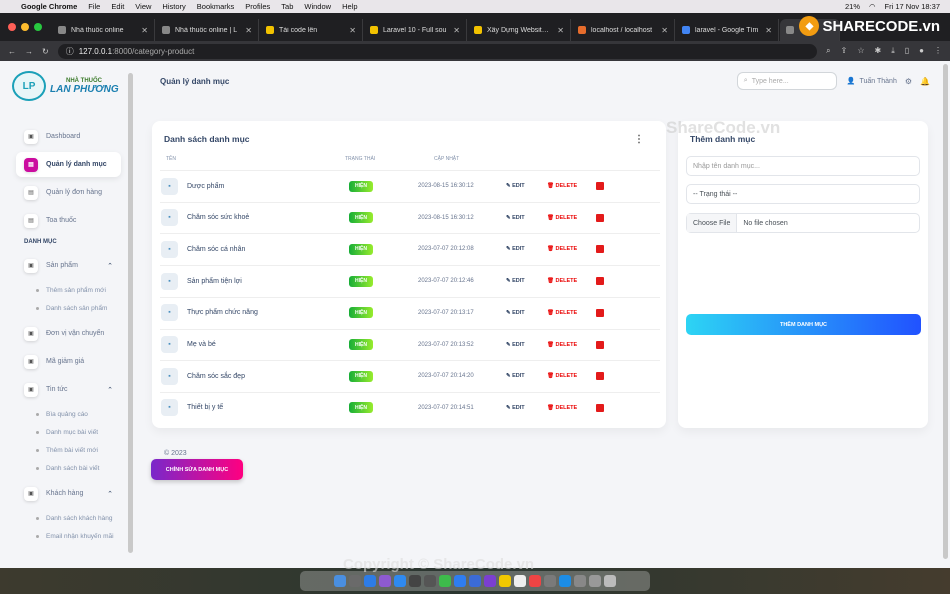 The image size is (950, 594). Describe the element at coordinates (68, 265) in the screenshot. I see `sidebar-item-products: ▣ Sản phẩm ⌃` at that location.